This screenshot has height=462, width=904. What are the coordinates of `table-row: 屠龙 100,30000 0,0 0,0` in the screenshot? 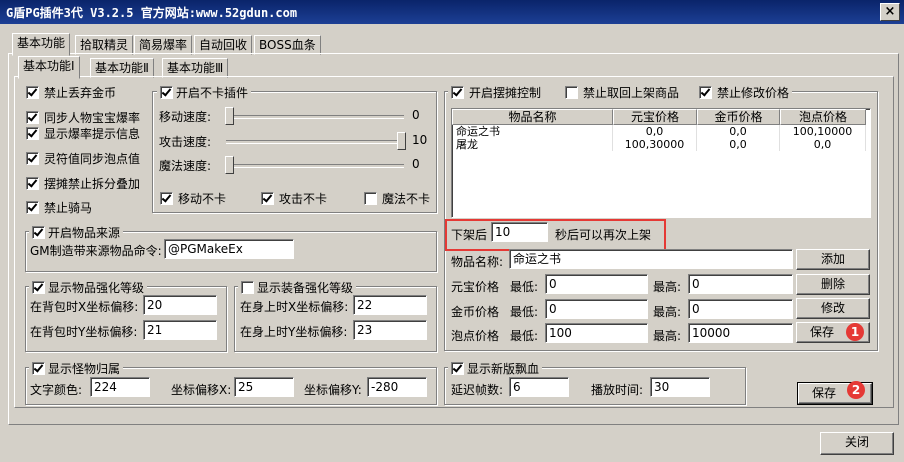 It's located at (661, 144).